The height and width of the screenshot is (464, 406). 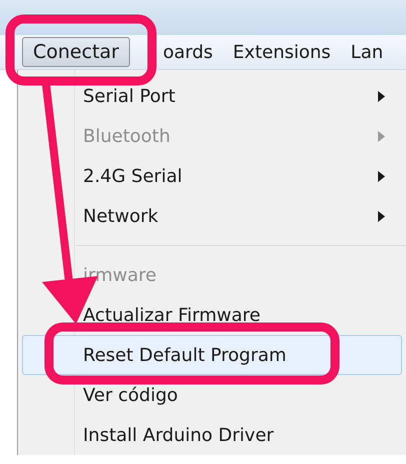 I want to click on menu-item: Actualizar Firmware, so click(x=212, y=315).